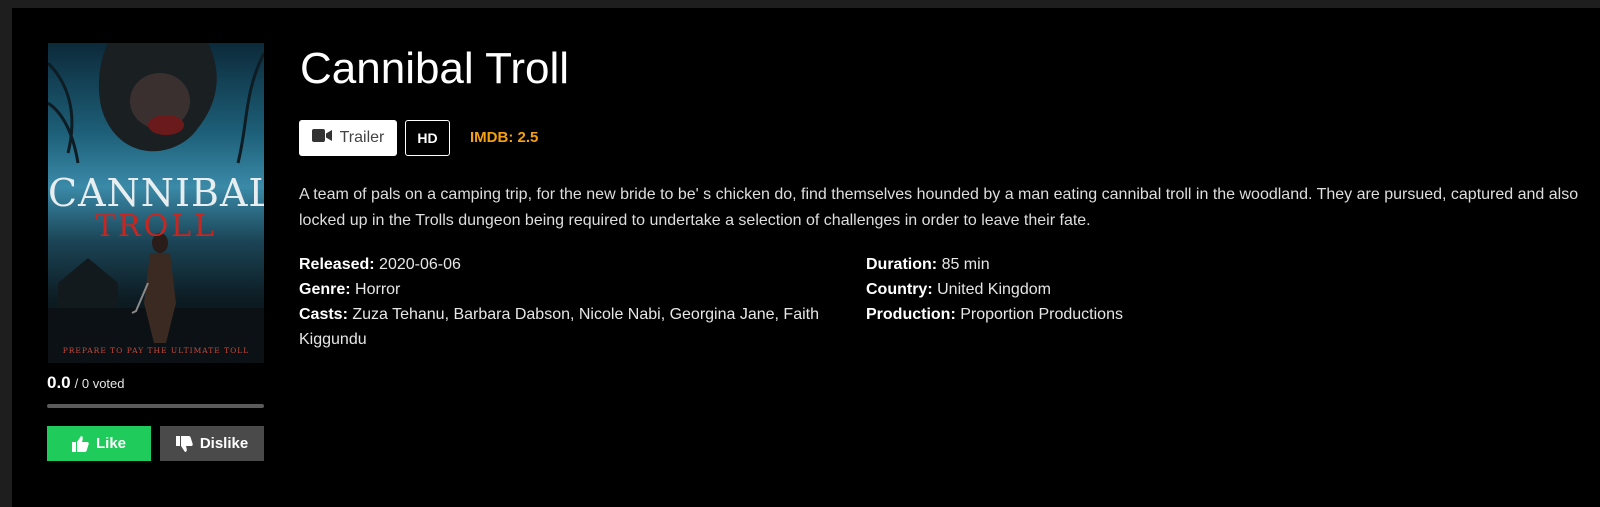  I want to click on thumbs-down-icon, so click(184, 443).